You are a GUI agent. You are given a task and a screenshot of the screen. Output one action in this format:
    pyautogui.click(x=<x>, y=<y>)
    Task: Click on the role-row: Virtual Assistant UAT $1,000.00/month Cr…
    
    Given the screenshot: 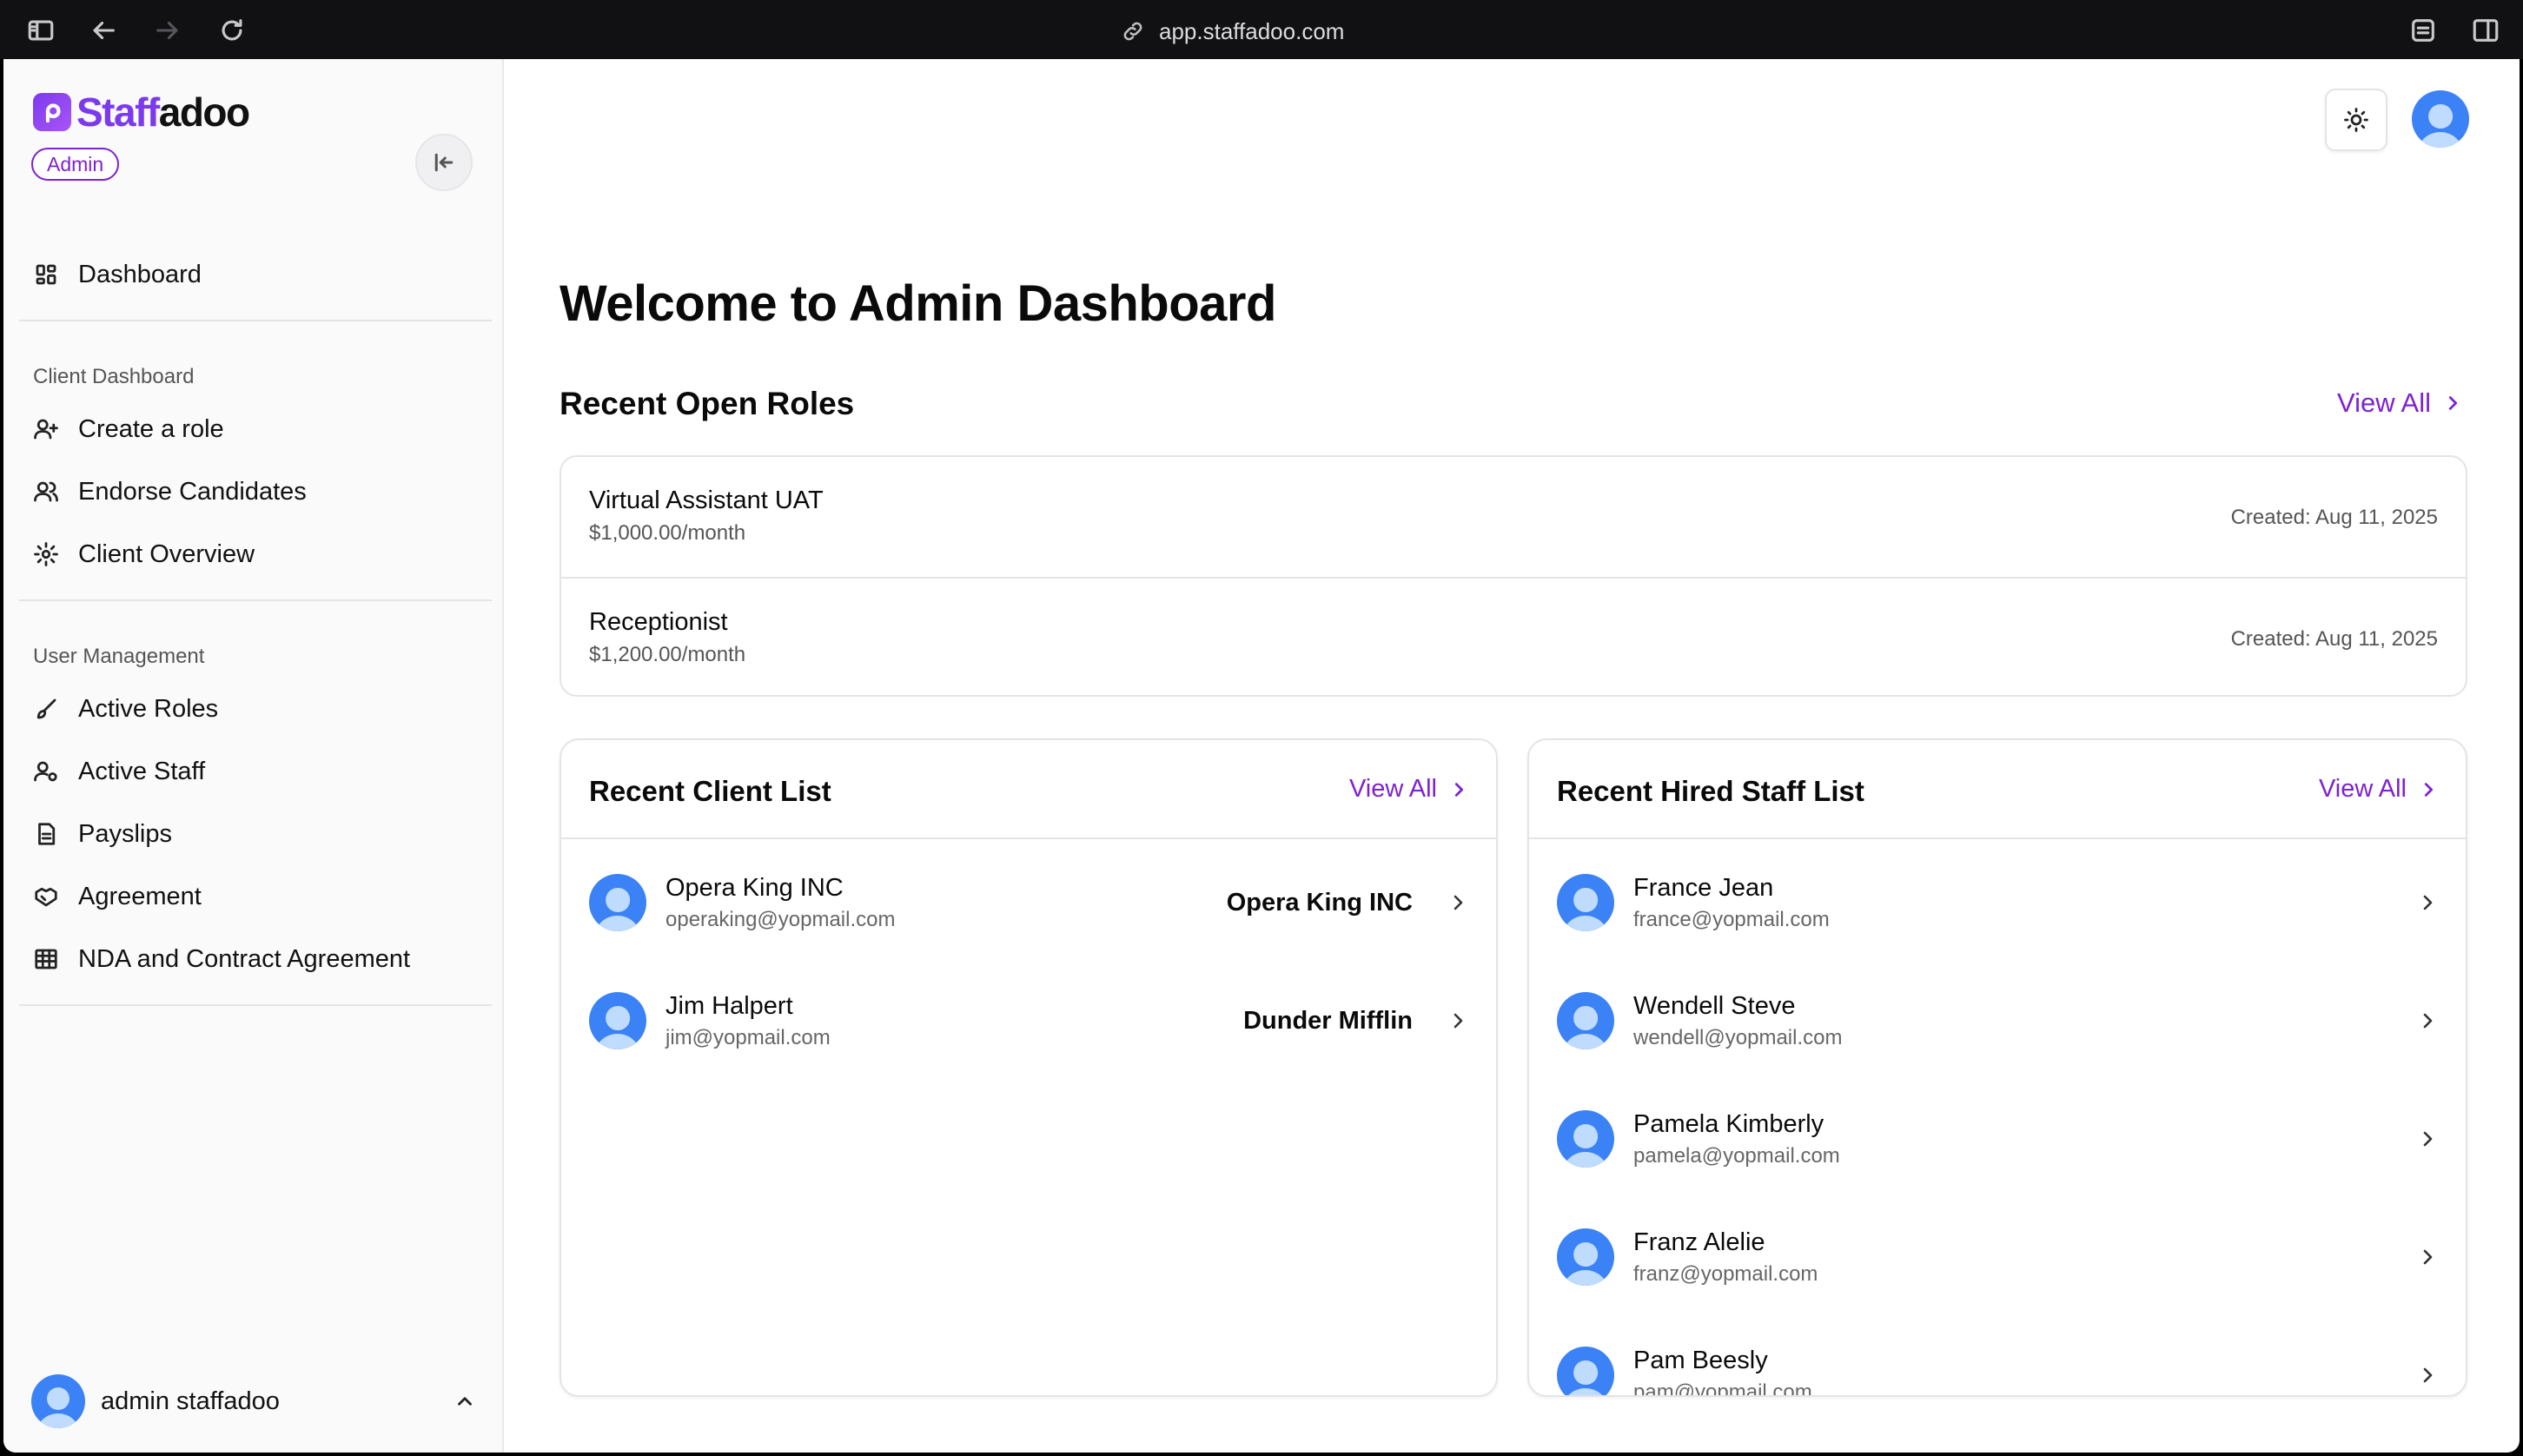 What is the action you would take?
    pyautogui.click(x=1513, y=517)
    